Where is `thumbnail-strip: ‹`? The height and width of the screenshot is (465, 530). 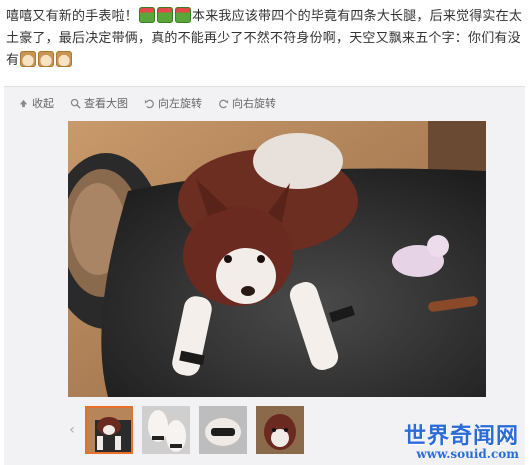 thumbnail-strip: ‹ is located at coordinates (186, 430).